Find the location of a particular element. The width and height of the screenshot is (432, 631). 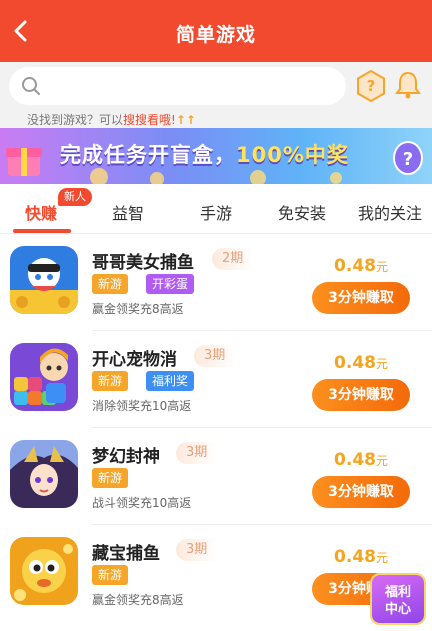

tab-puzzle: 益智 is located at coordinates (128, 212).